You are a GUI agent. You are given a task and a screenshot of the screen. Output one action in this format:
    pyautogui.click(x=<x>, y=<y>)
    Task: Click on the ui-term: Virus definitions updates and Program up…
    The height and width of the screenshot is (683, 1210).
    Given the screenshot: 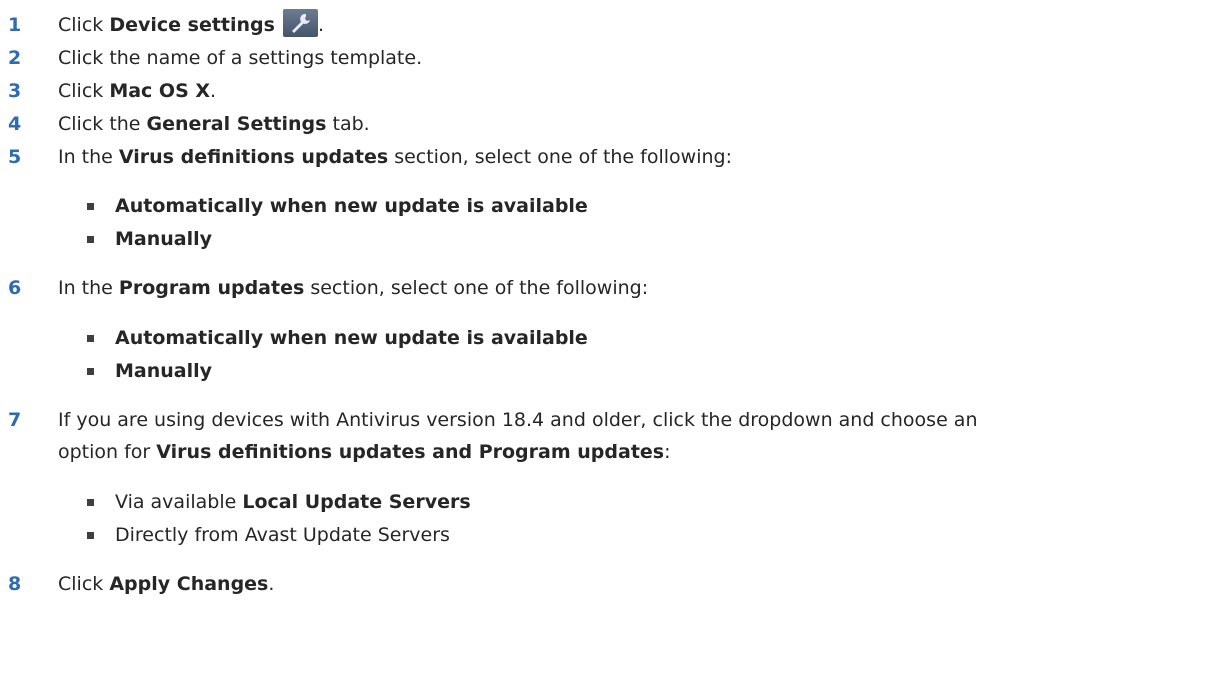 What is the action you would take?
    pyautogui.click(x=410, y=452)
    